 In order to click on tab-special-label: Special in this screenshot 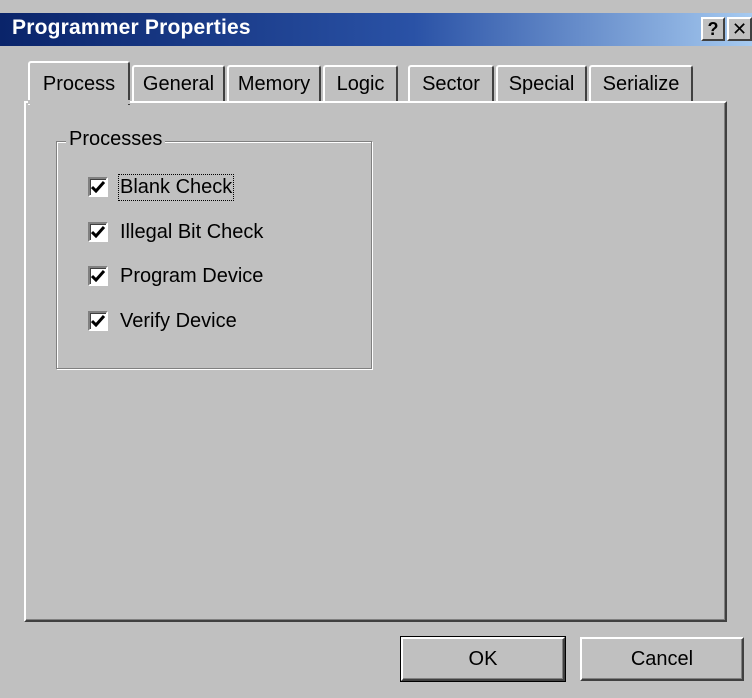, I will do `click(541, 84)`.